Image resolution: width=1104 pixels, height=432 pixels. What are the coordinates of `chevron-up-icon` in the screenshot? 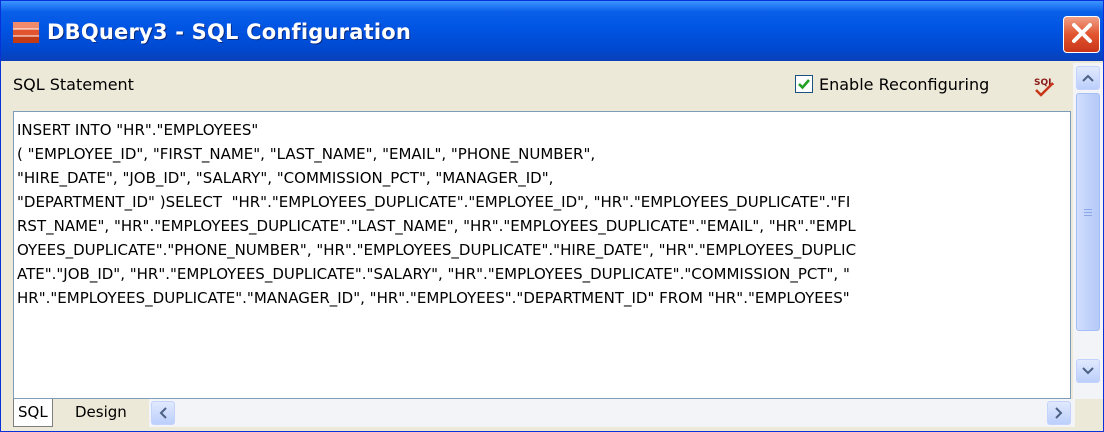 It's located at (1088, 78).